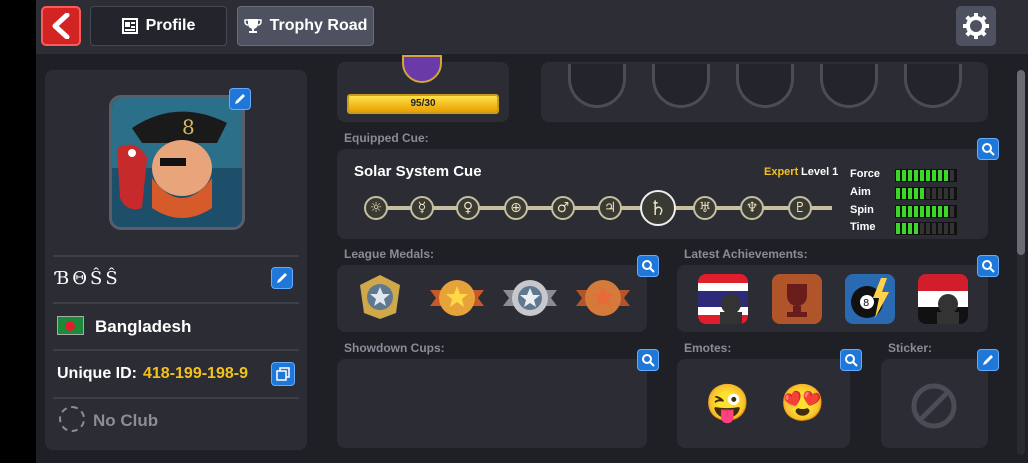  What do you see at coordinates (380, 297) in the screenshot?
I see `medal-diamond-icon` at bounding box center [380, 297].